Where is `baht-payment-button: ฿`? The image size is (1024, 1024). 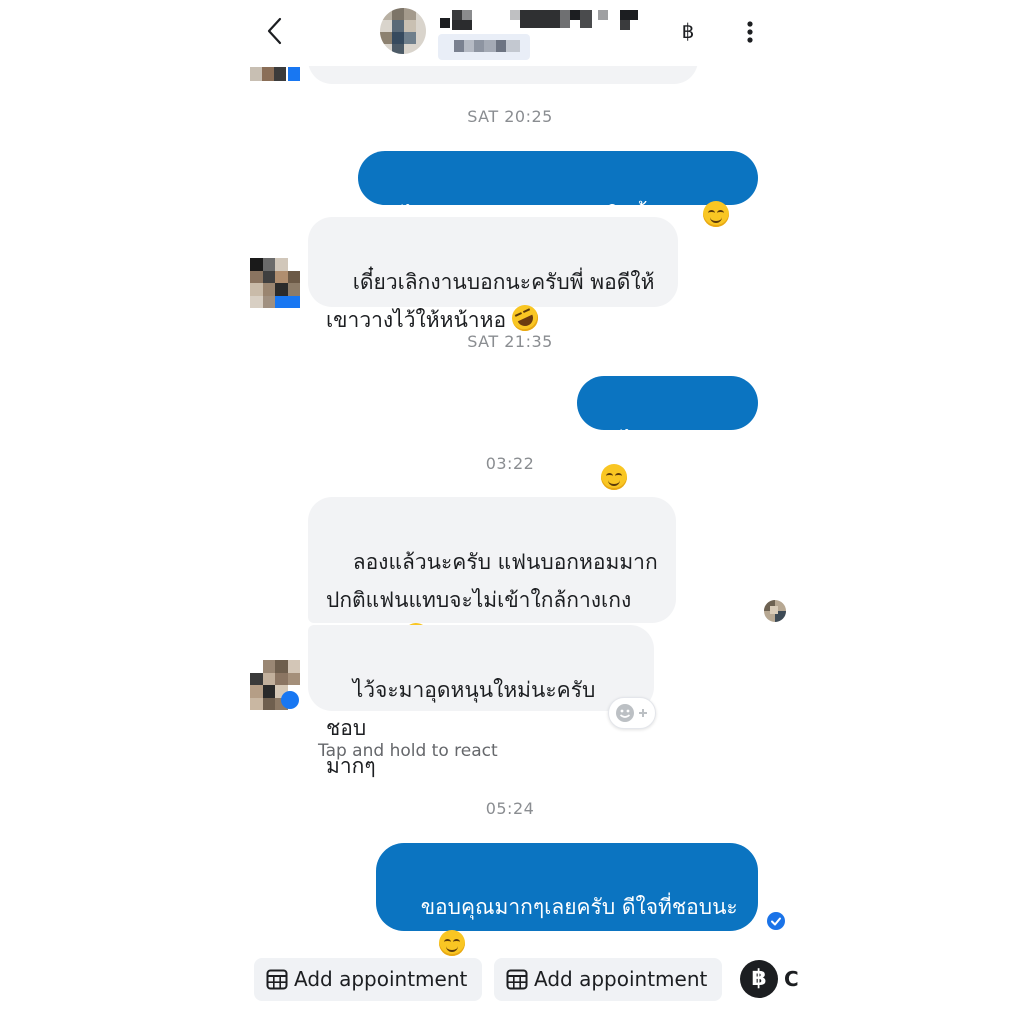 baht-payment-button: ฿ is located at coordinates (688, 31).